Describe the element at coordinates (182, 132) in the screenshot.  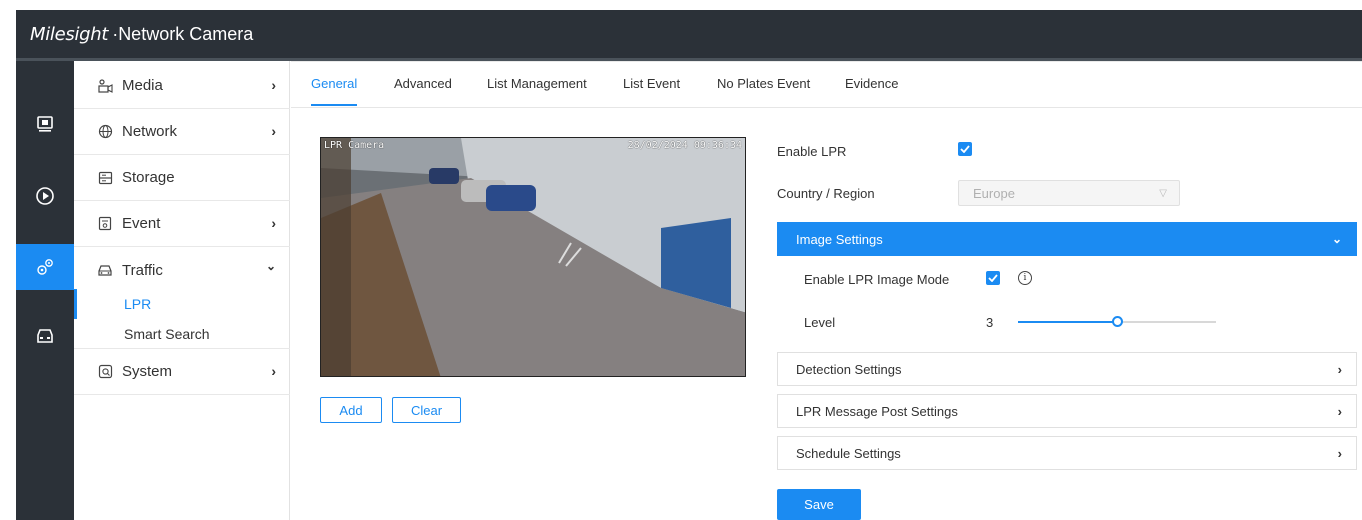
I see `sidebar-item-network: Network ›` at that location.